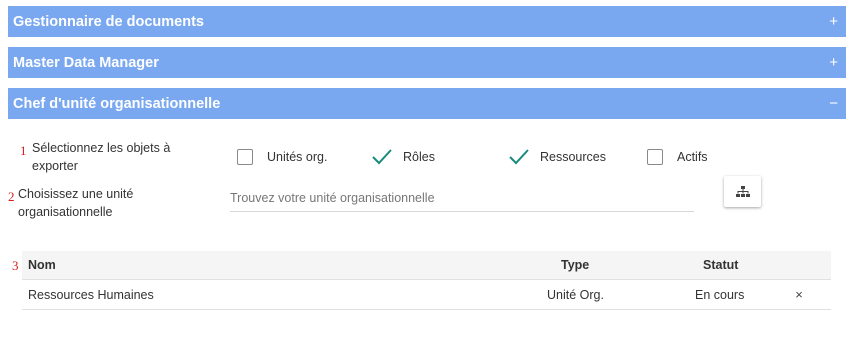  What do you see at coordinates (427, 62) in the screenshot?
I see `panel-header-master-data-manager: Master Data Manager +` at bounding box center [427, 62].